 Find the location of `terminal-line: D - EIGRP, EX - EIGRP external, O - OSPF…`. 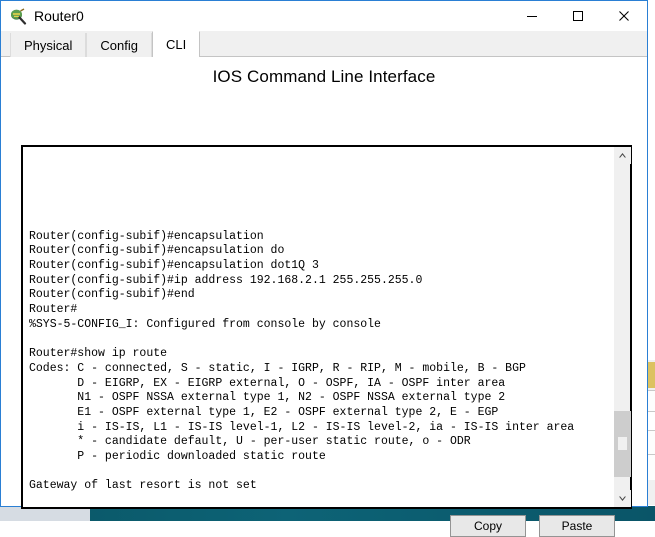

terminal-line: D - EIGRP, EX - EIGRP external, O - OSPF… is located at coordinates (321, 384).